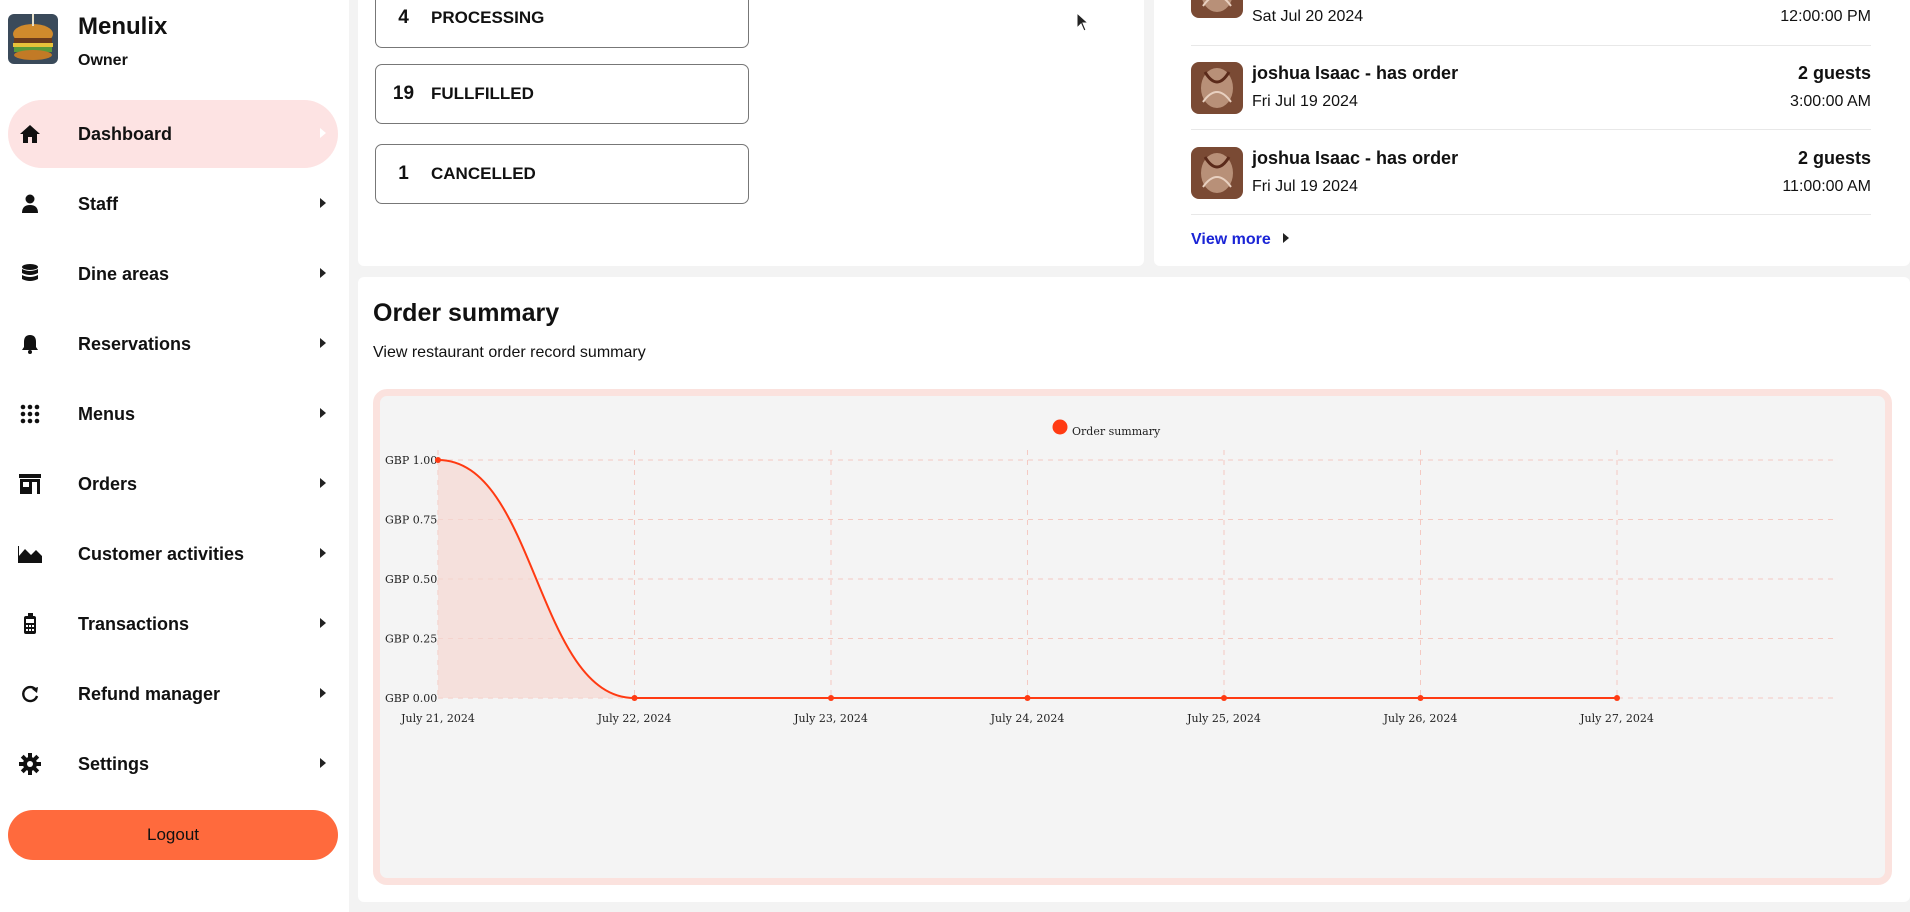 This screenshot has height=912, width=1910. What do you see at coordinates (103, 60) in the screenshot?
I see `user-role: Owner` at bounding box center [103, 60].